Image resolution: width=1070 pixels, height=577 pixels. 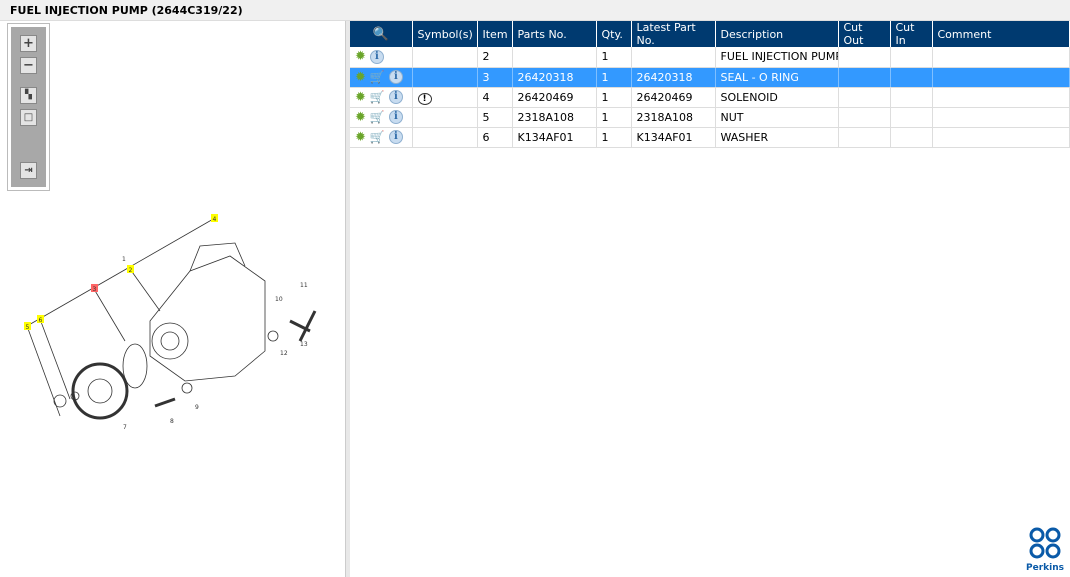 I want to click on column-header-qty: Qty., so click(x=614, y=34).